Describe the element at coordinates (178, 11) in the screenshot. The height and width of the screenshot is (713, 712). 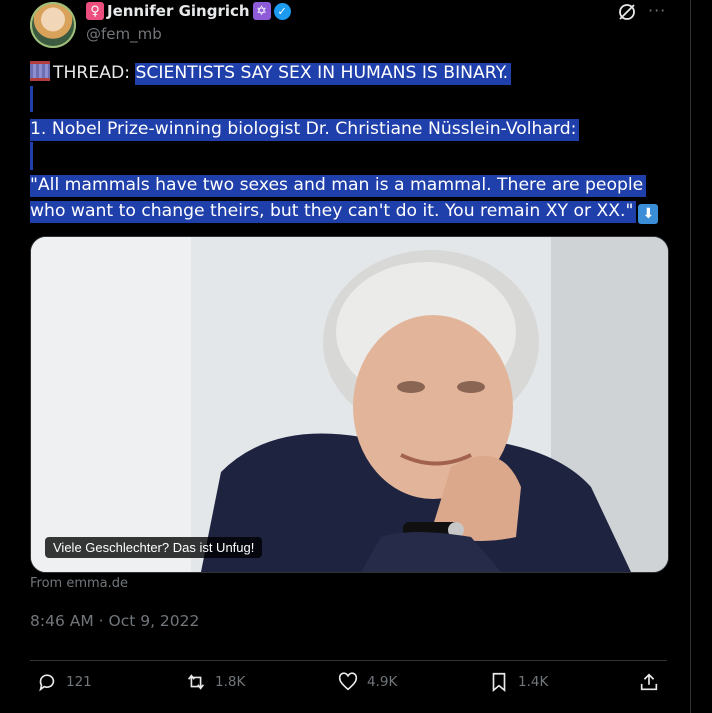
I see `author-name: Jennifer Gingrich` at that location.